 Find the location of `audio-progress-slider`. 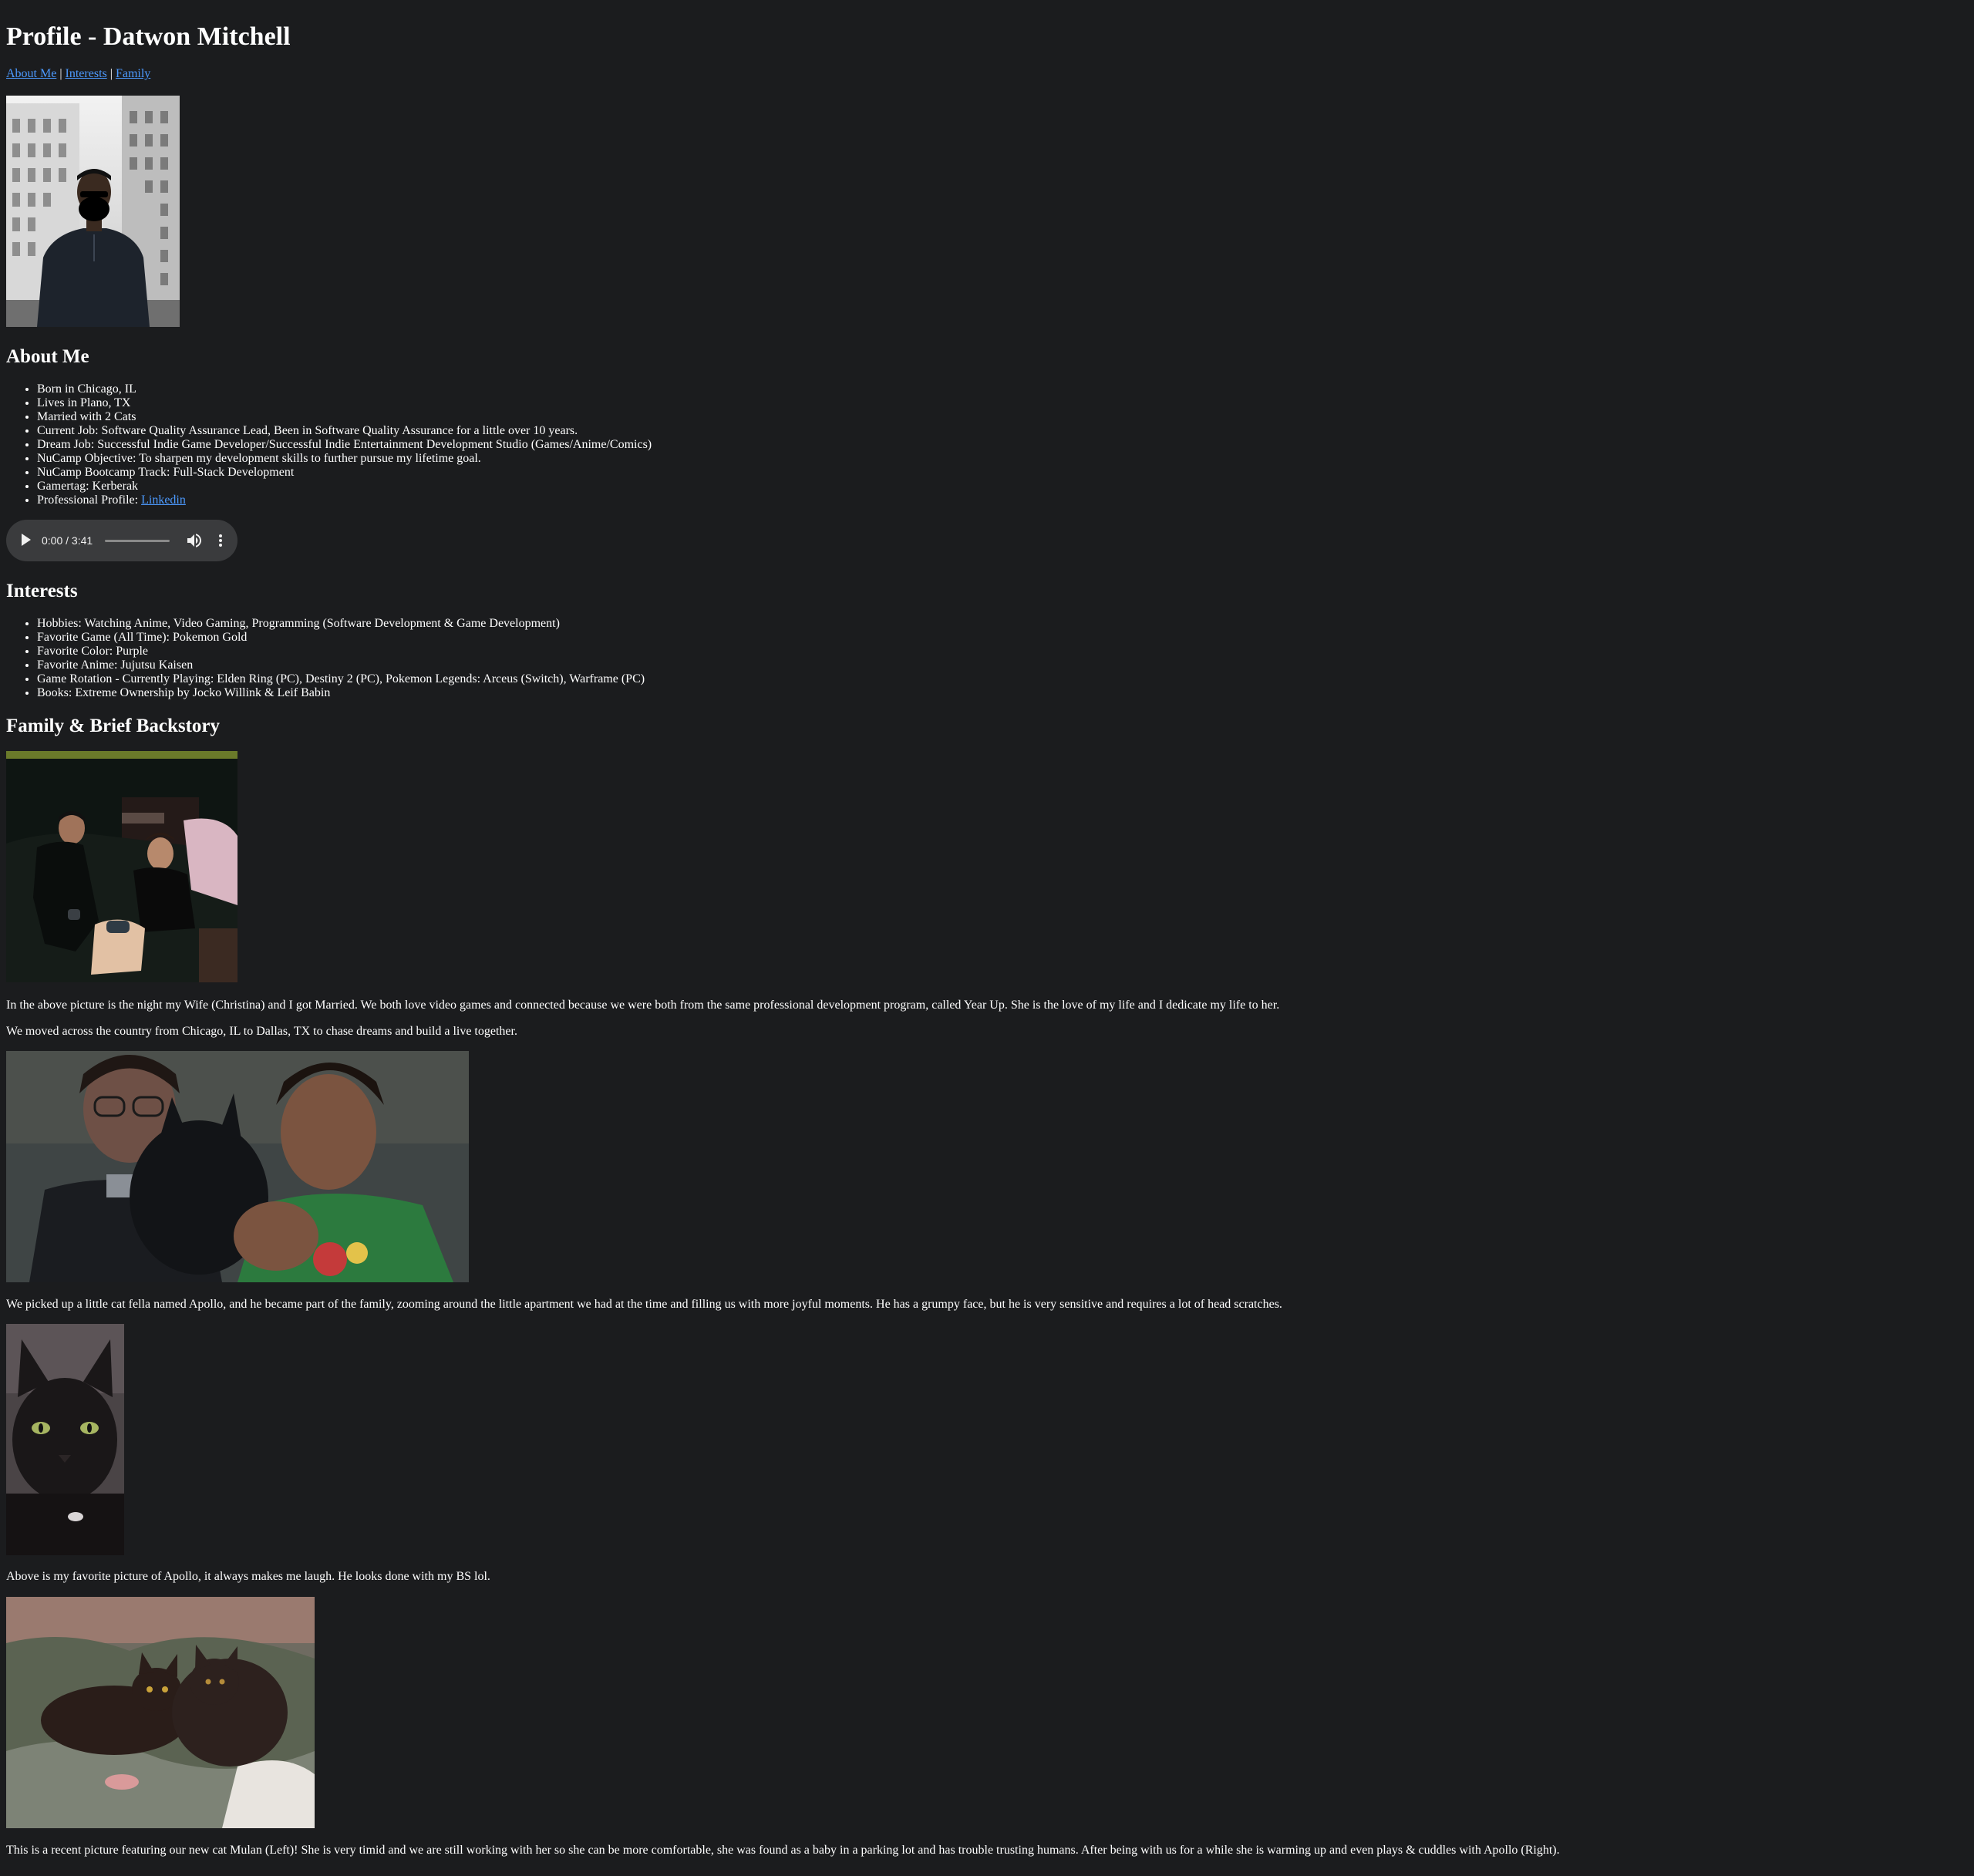

audio-progress-slider is located at coordinates (137, 541).